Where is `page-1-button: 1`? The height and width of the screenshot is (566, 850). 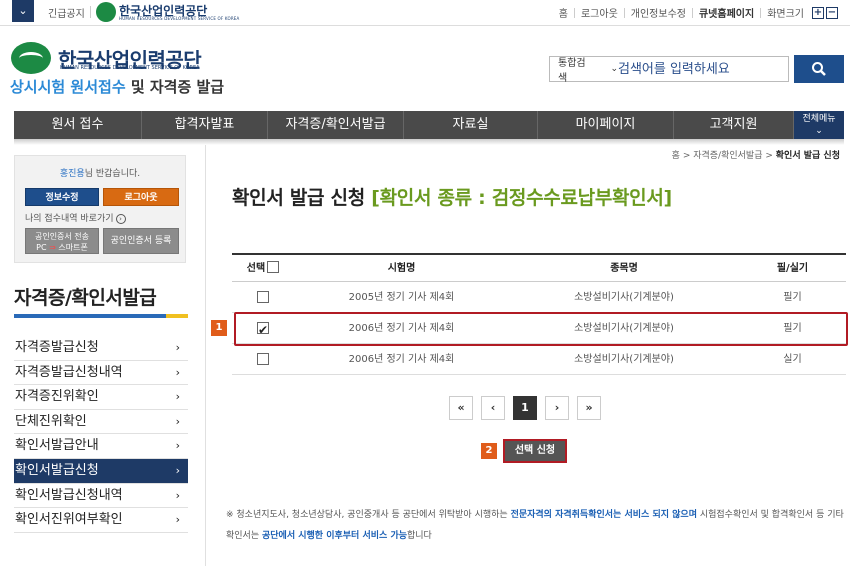
page-1-button: 1 is located at coordinates (525, 408).